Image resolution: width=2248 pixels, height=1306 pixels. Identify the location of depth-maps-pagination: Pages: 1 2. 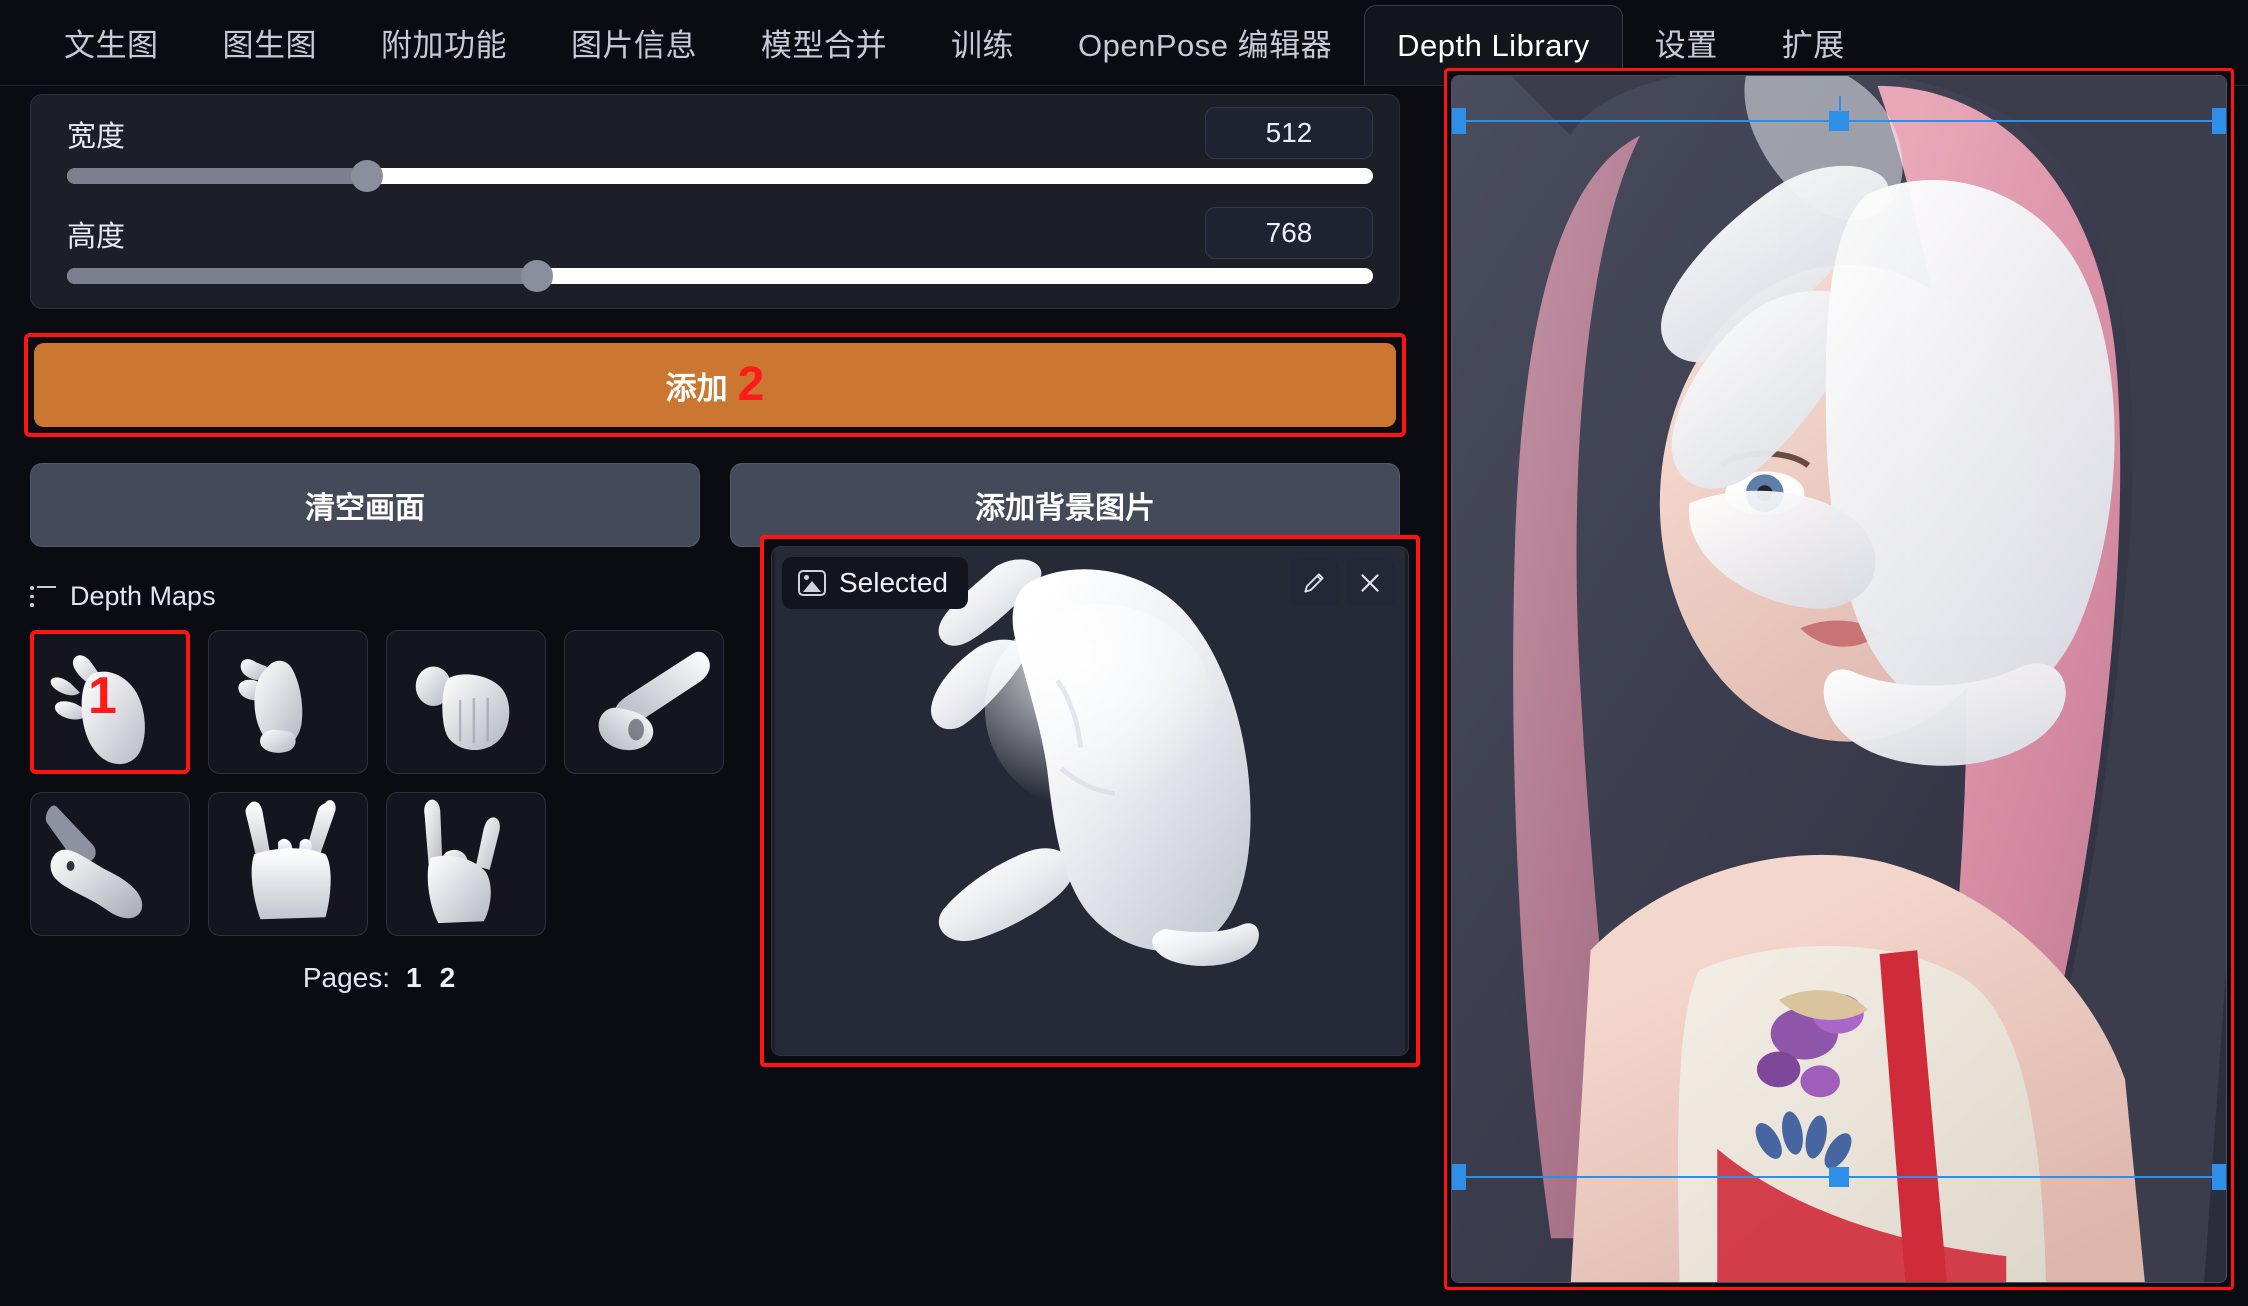
(380, 978).